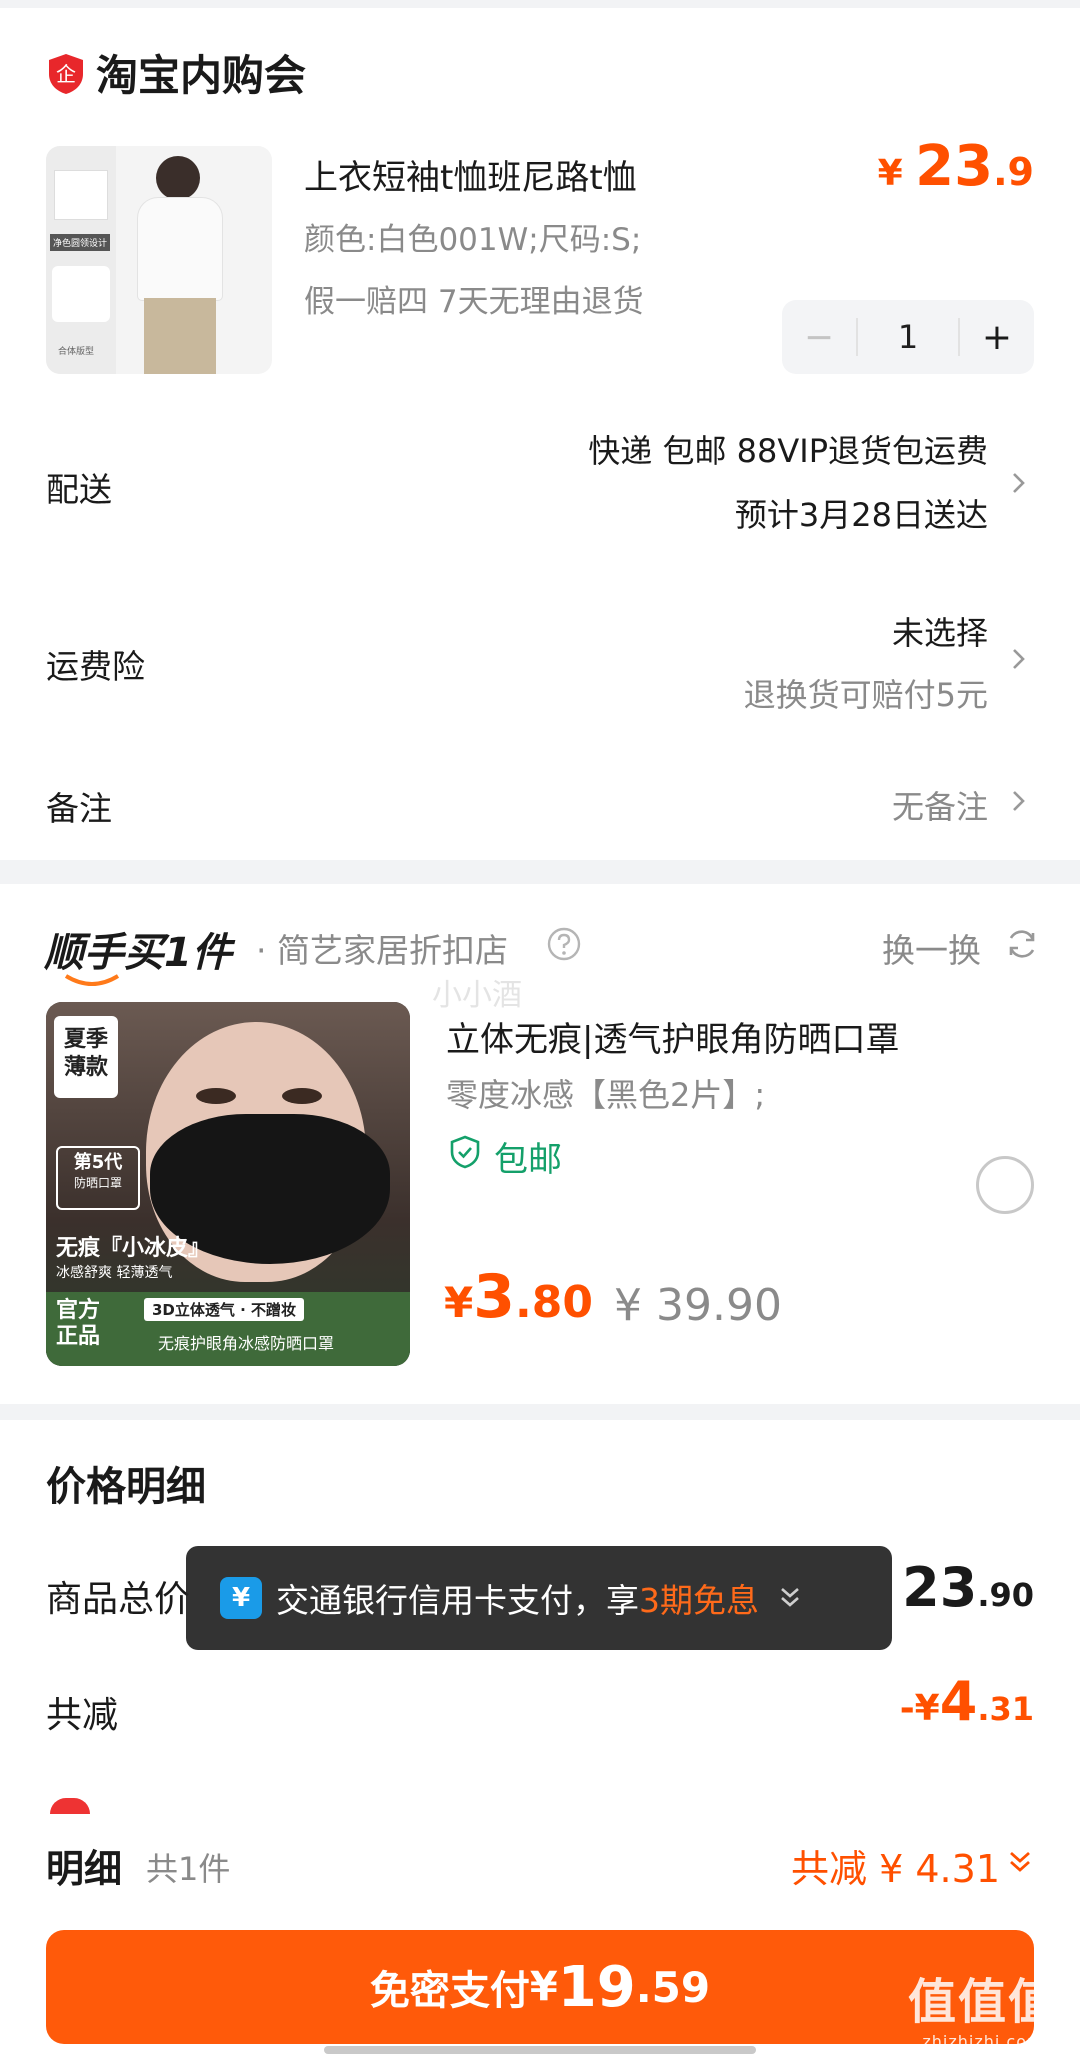  What do you see at coordinates (79, 489) in the screenshot?
I see `delivery-label: 配送` at bounding box center [79, 489].